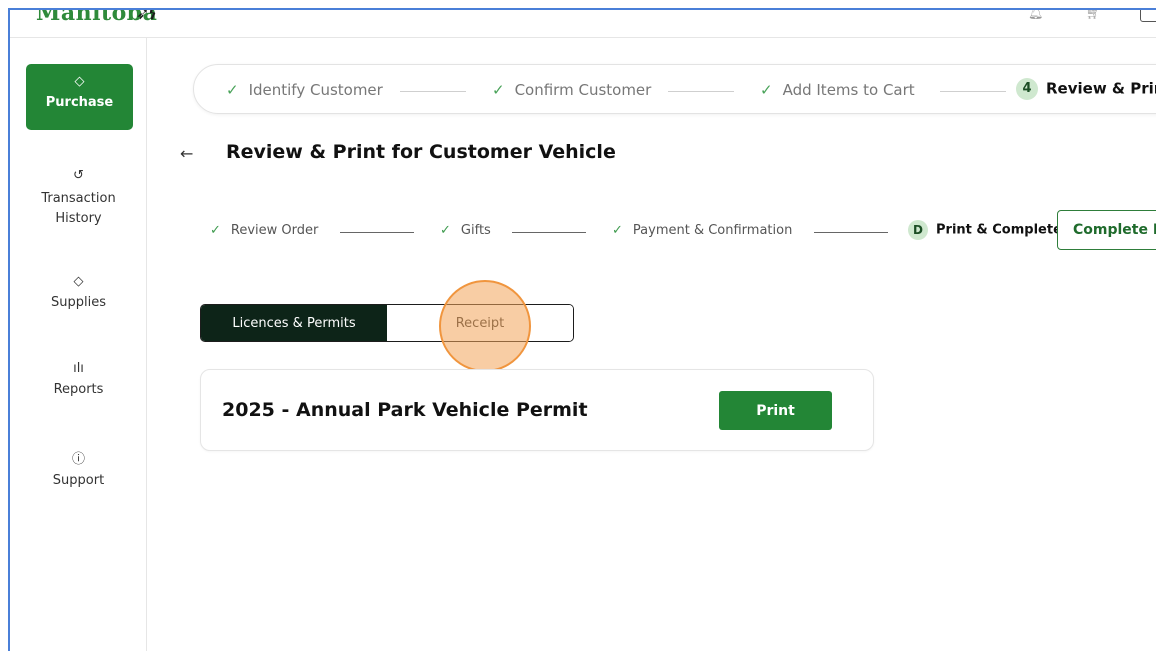  I want to click on permit-title: 2025 - Annual Park Vehicle Permit, so click(405, 410).